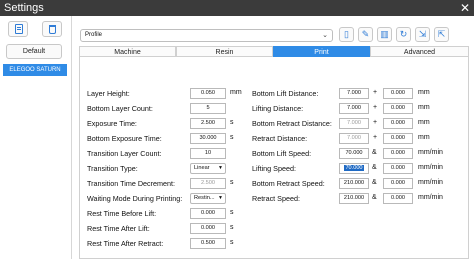 Image resolution: width=474 pixels, height=259 pixels. What do you see at coordinates (321, 51) in the screenshot?
I see `tab-print: Print` at bounding box center [321, 51].